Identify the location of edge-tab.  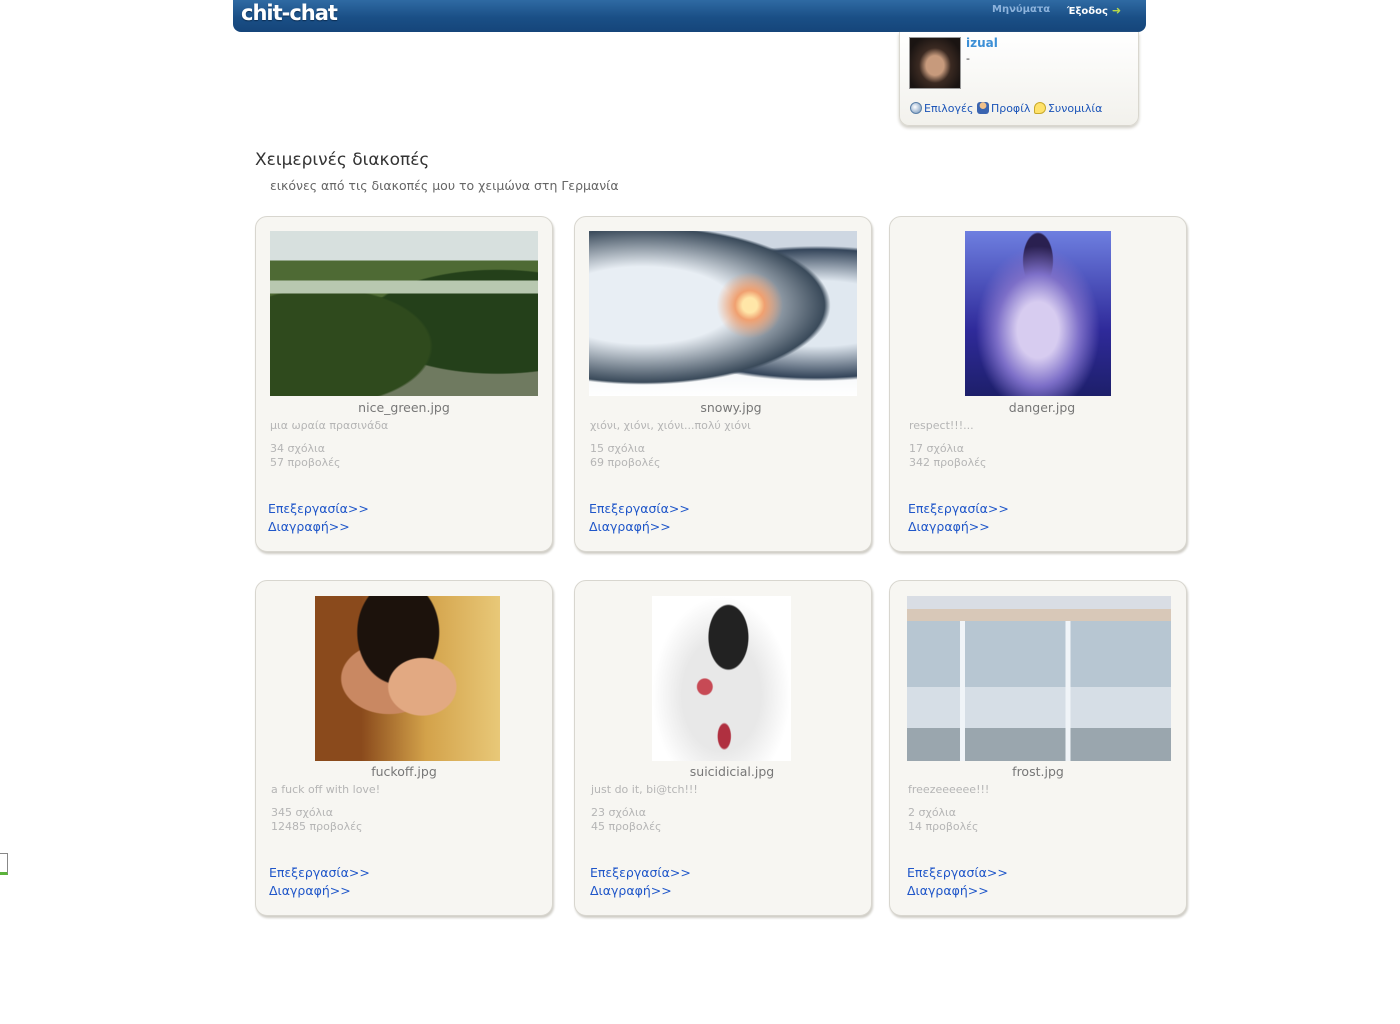
(4, 864).